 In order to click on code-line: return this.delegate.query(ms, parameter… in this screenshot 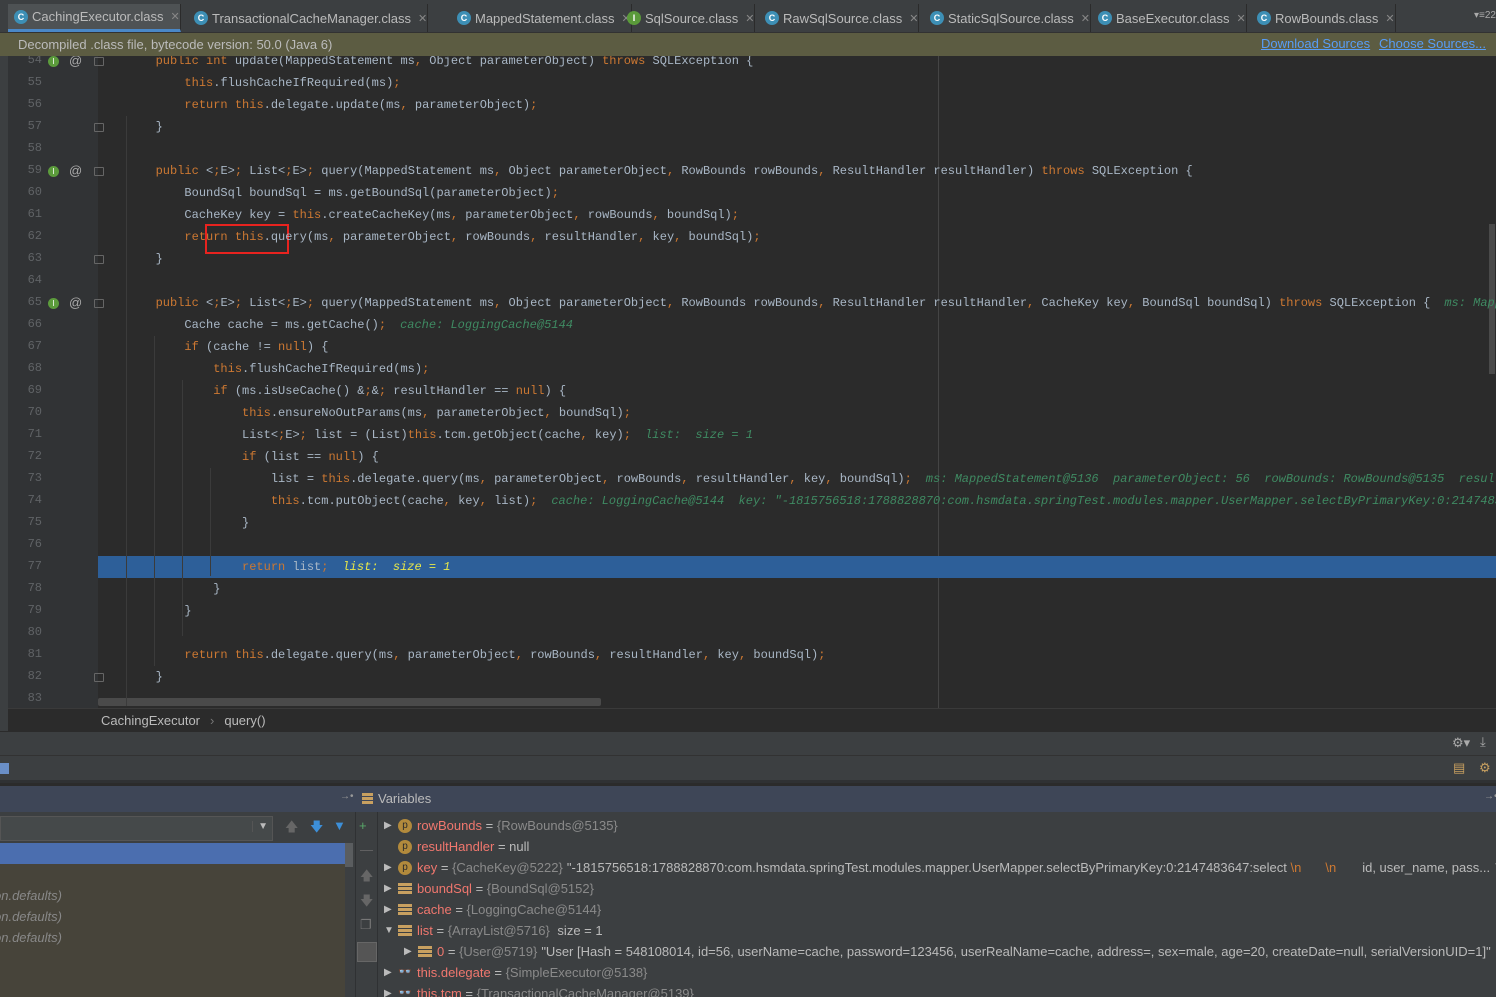, I will do `click(797, 655)`.